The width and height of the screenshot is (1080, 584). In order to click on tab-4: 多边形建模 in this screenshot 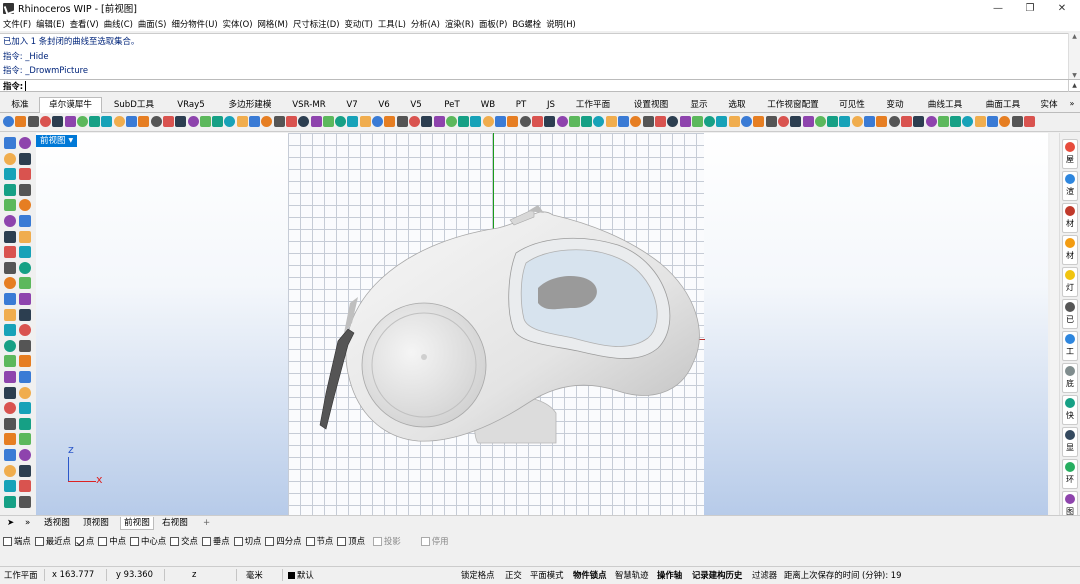, I will do `click(250, 105)`.